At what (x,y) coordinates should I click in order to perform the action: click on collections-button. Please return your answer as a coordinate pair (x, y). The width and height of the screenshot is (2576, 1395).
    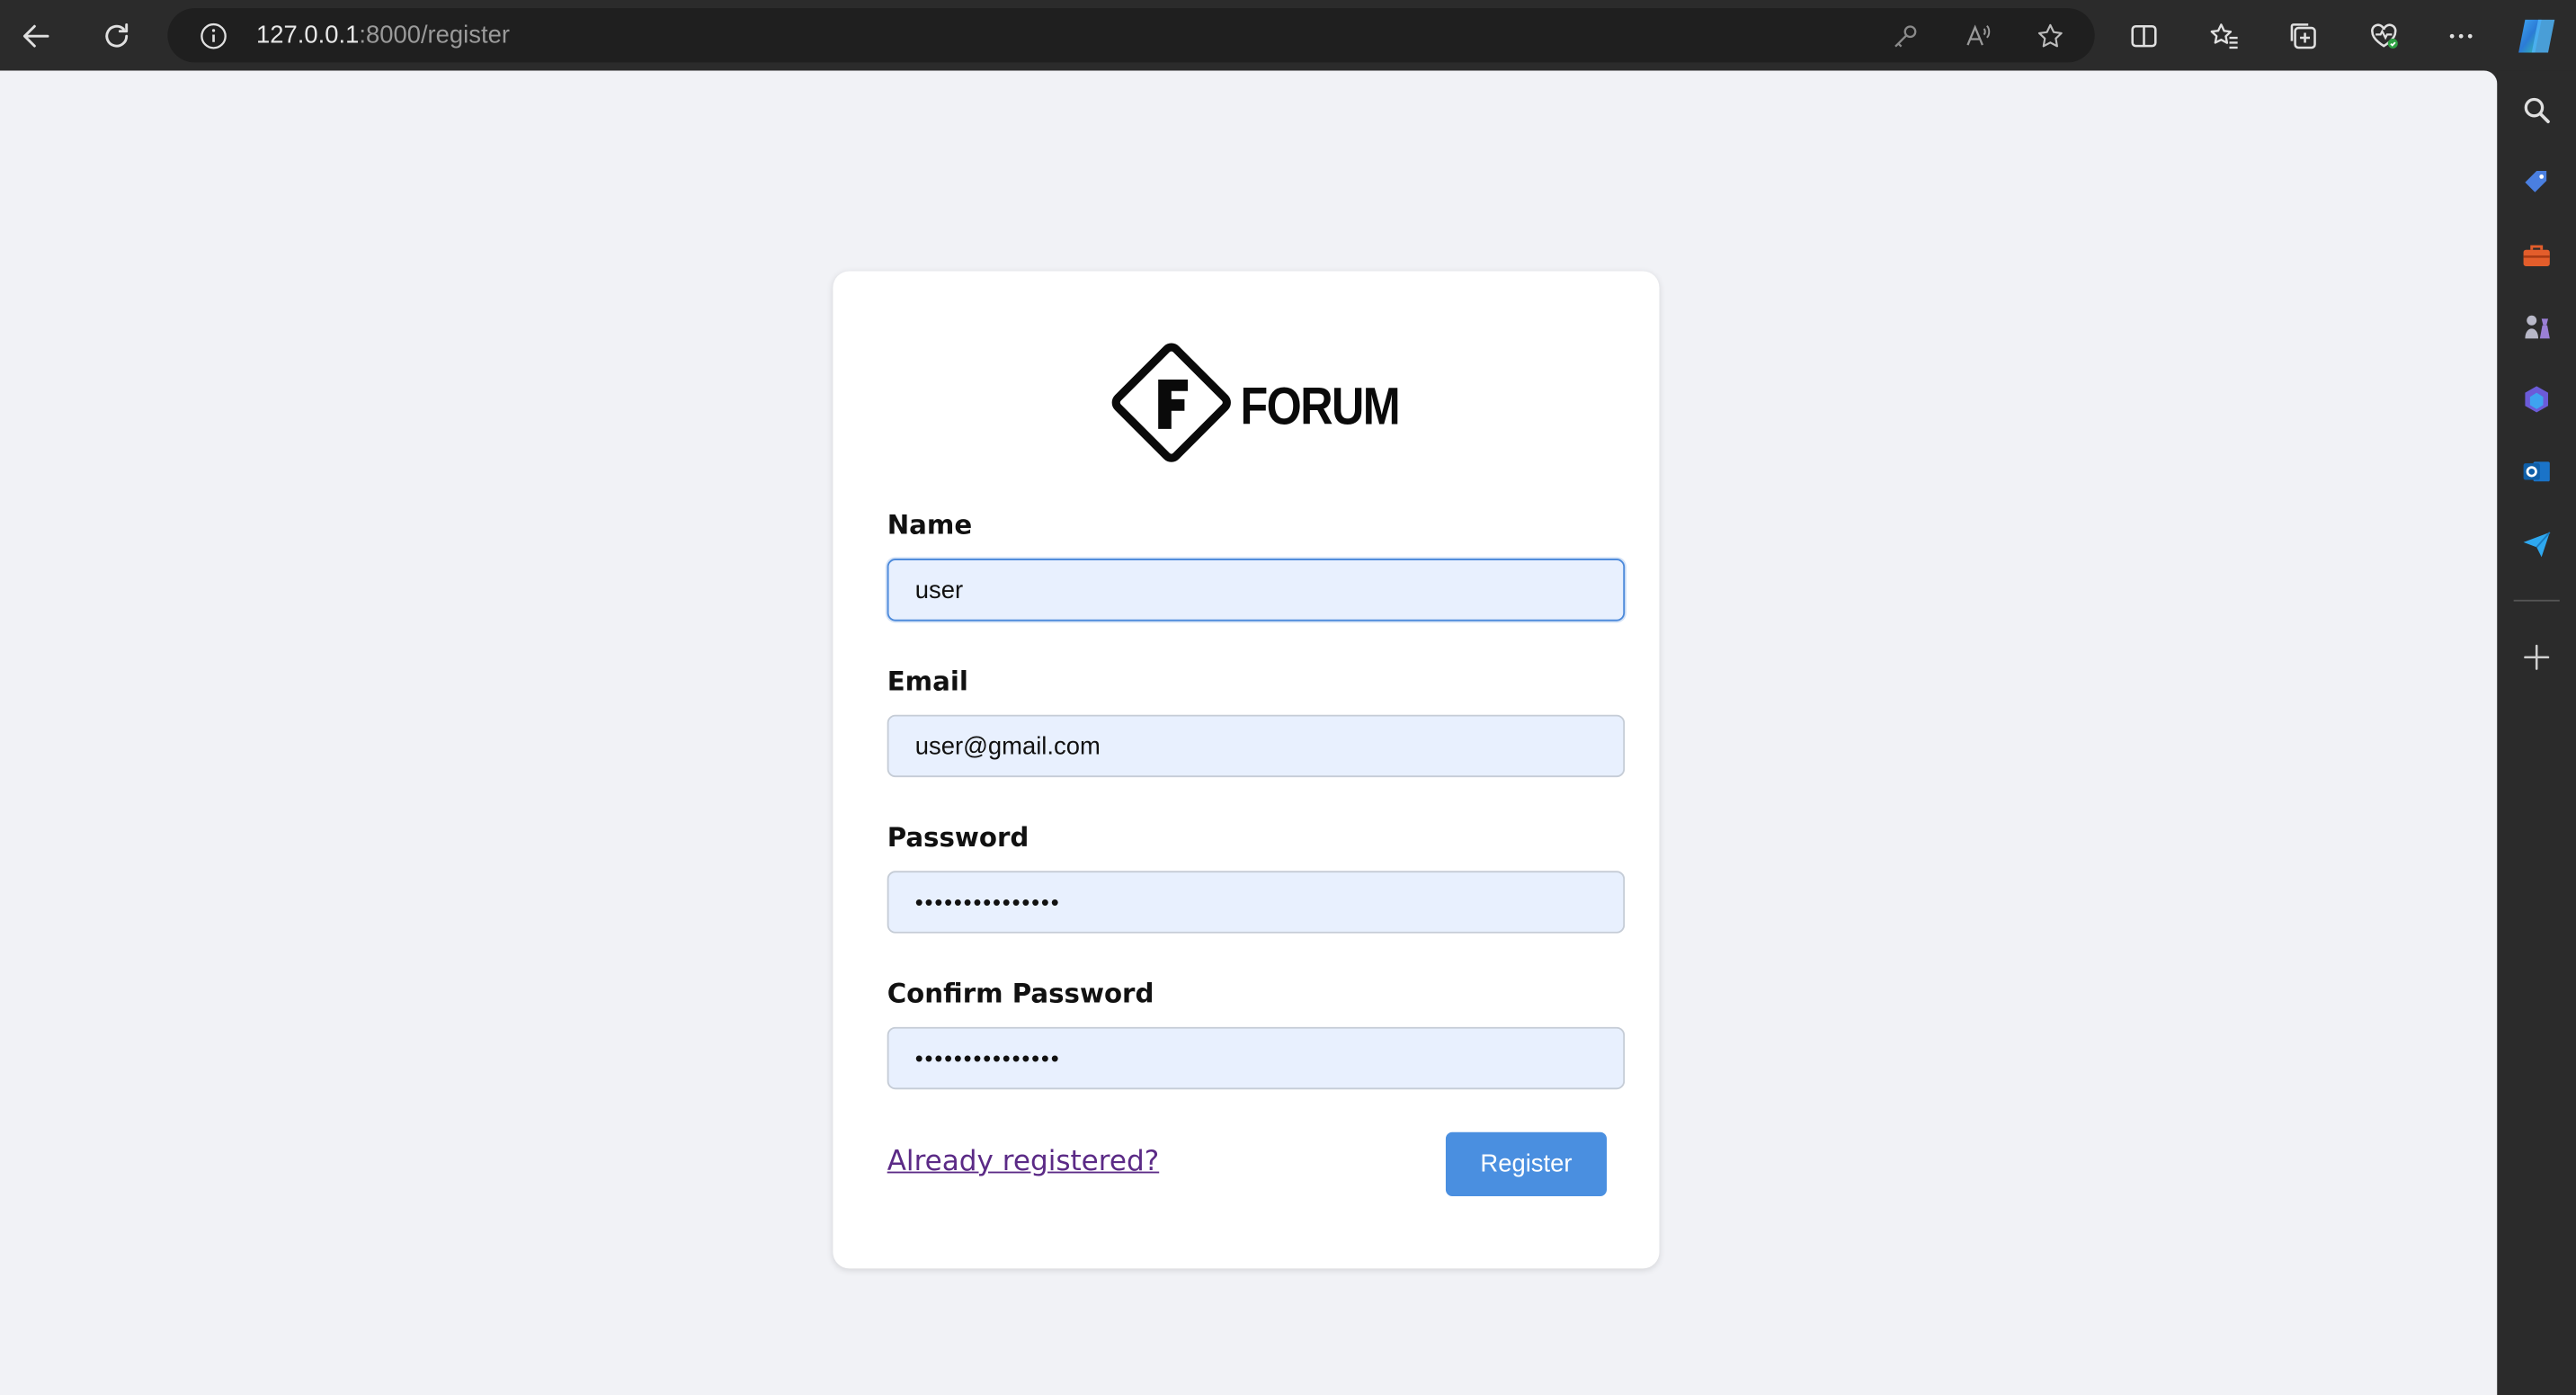
    Looking at the image, I should click on (2303, 36).